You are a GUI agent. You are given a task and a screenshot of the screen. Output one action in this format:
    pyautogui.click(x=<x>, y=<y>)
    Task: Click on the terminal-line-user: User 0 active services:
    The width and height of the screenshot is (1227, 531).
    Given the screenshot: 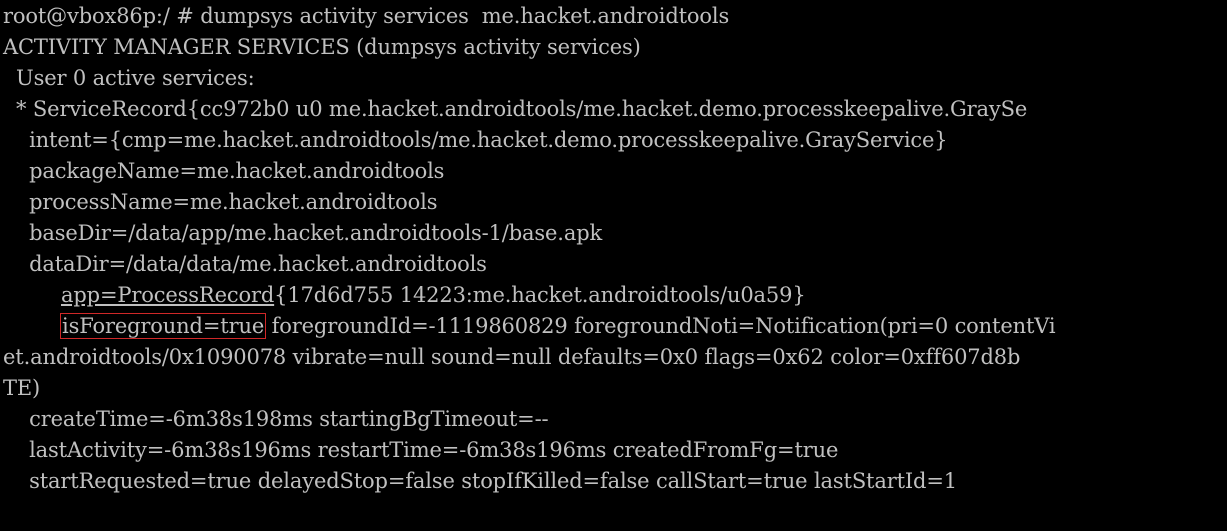 What is the action you would take?
    pyautogui.click(x=129, y=78)
    